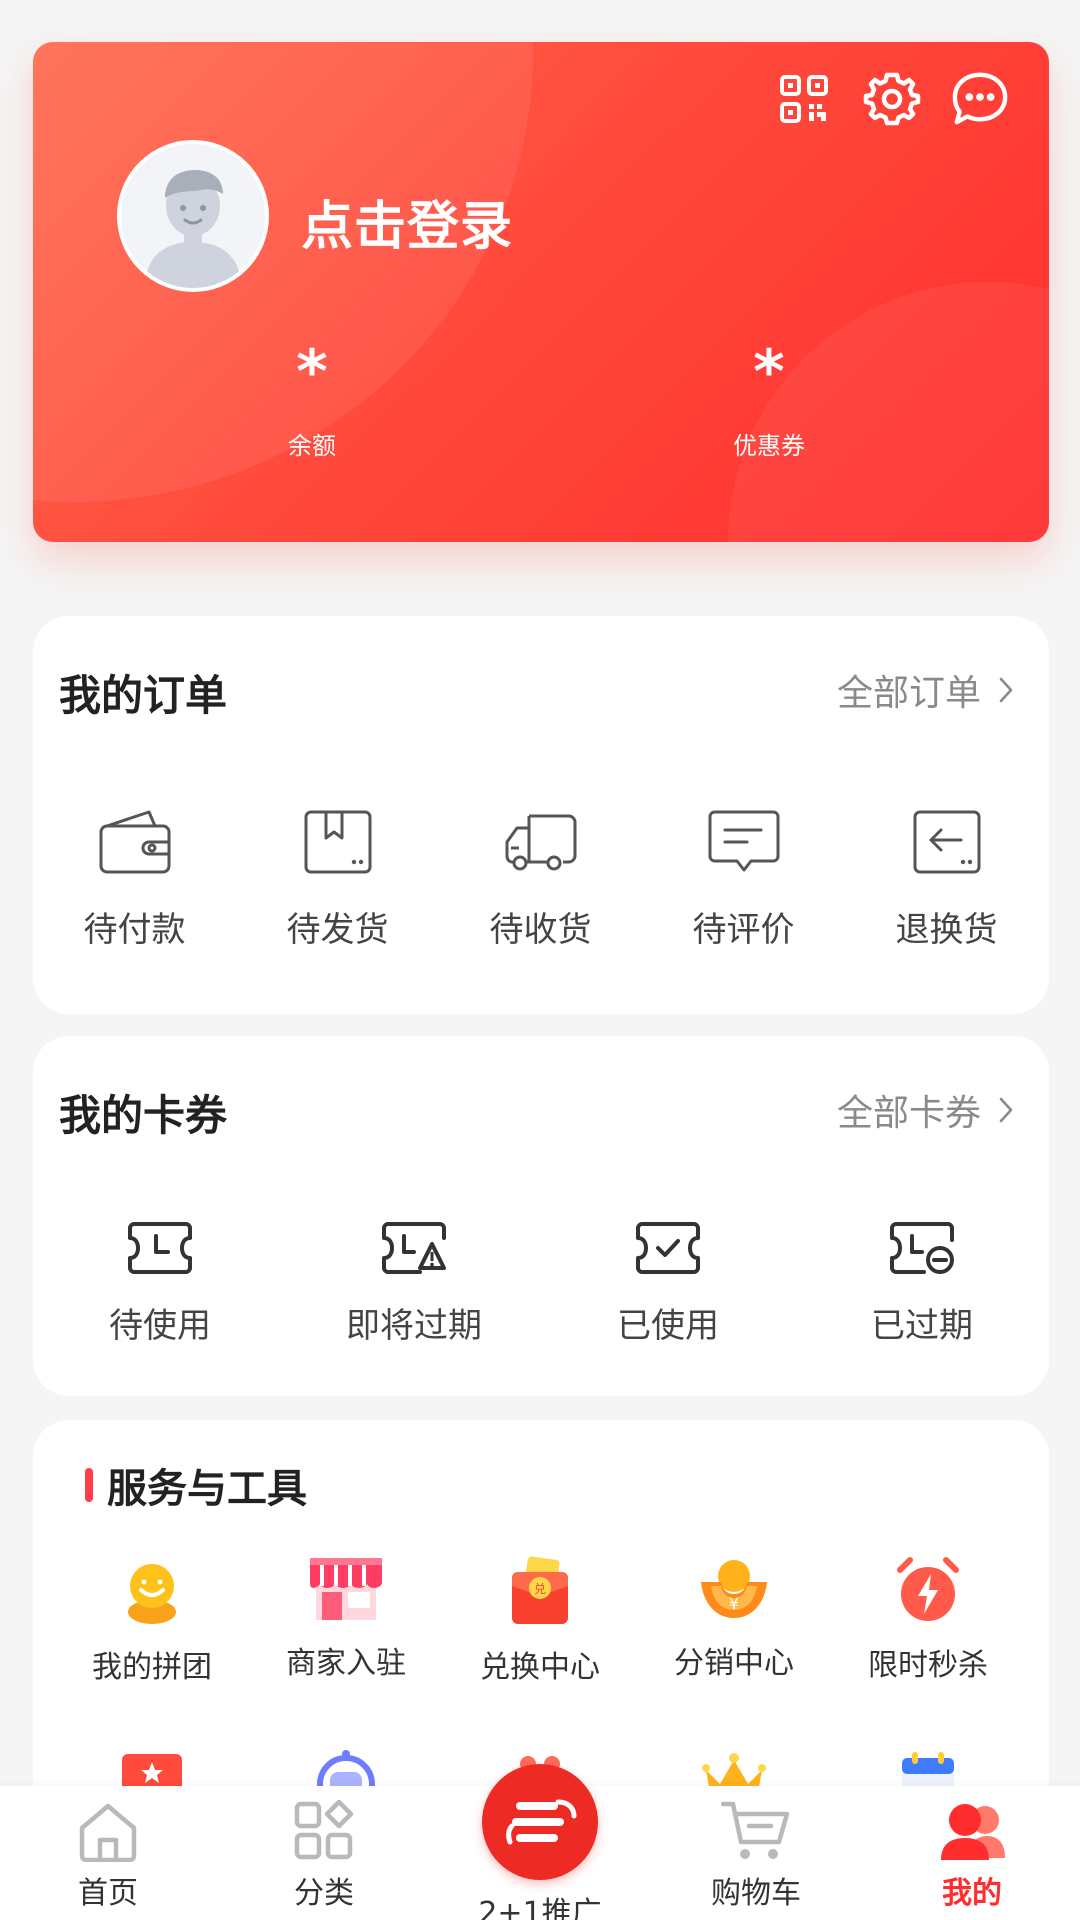  What do you see at coordinates (324, 1830) in the screenshot?
I see `category-icon` at bounding box center [324, 1830].